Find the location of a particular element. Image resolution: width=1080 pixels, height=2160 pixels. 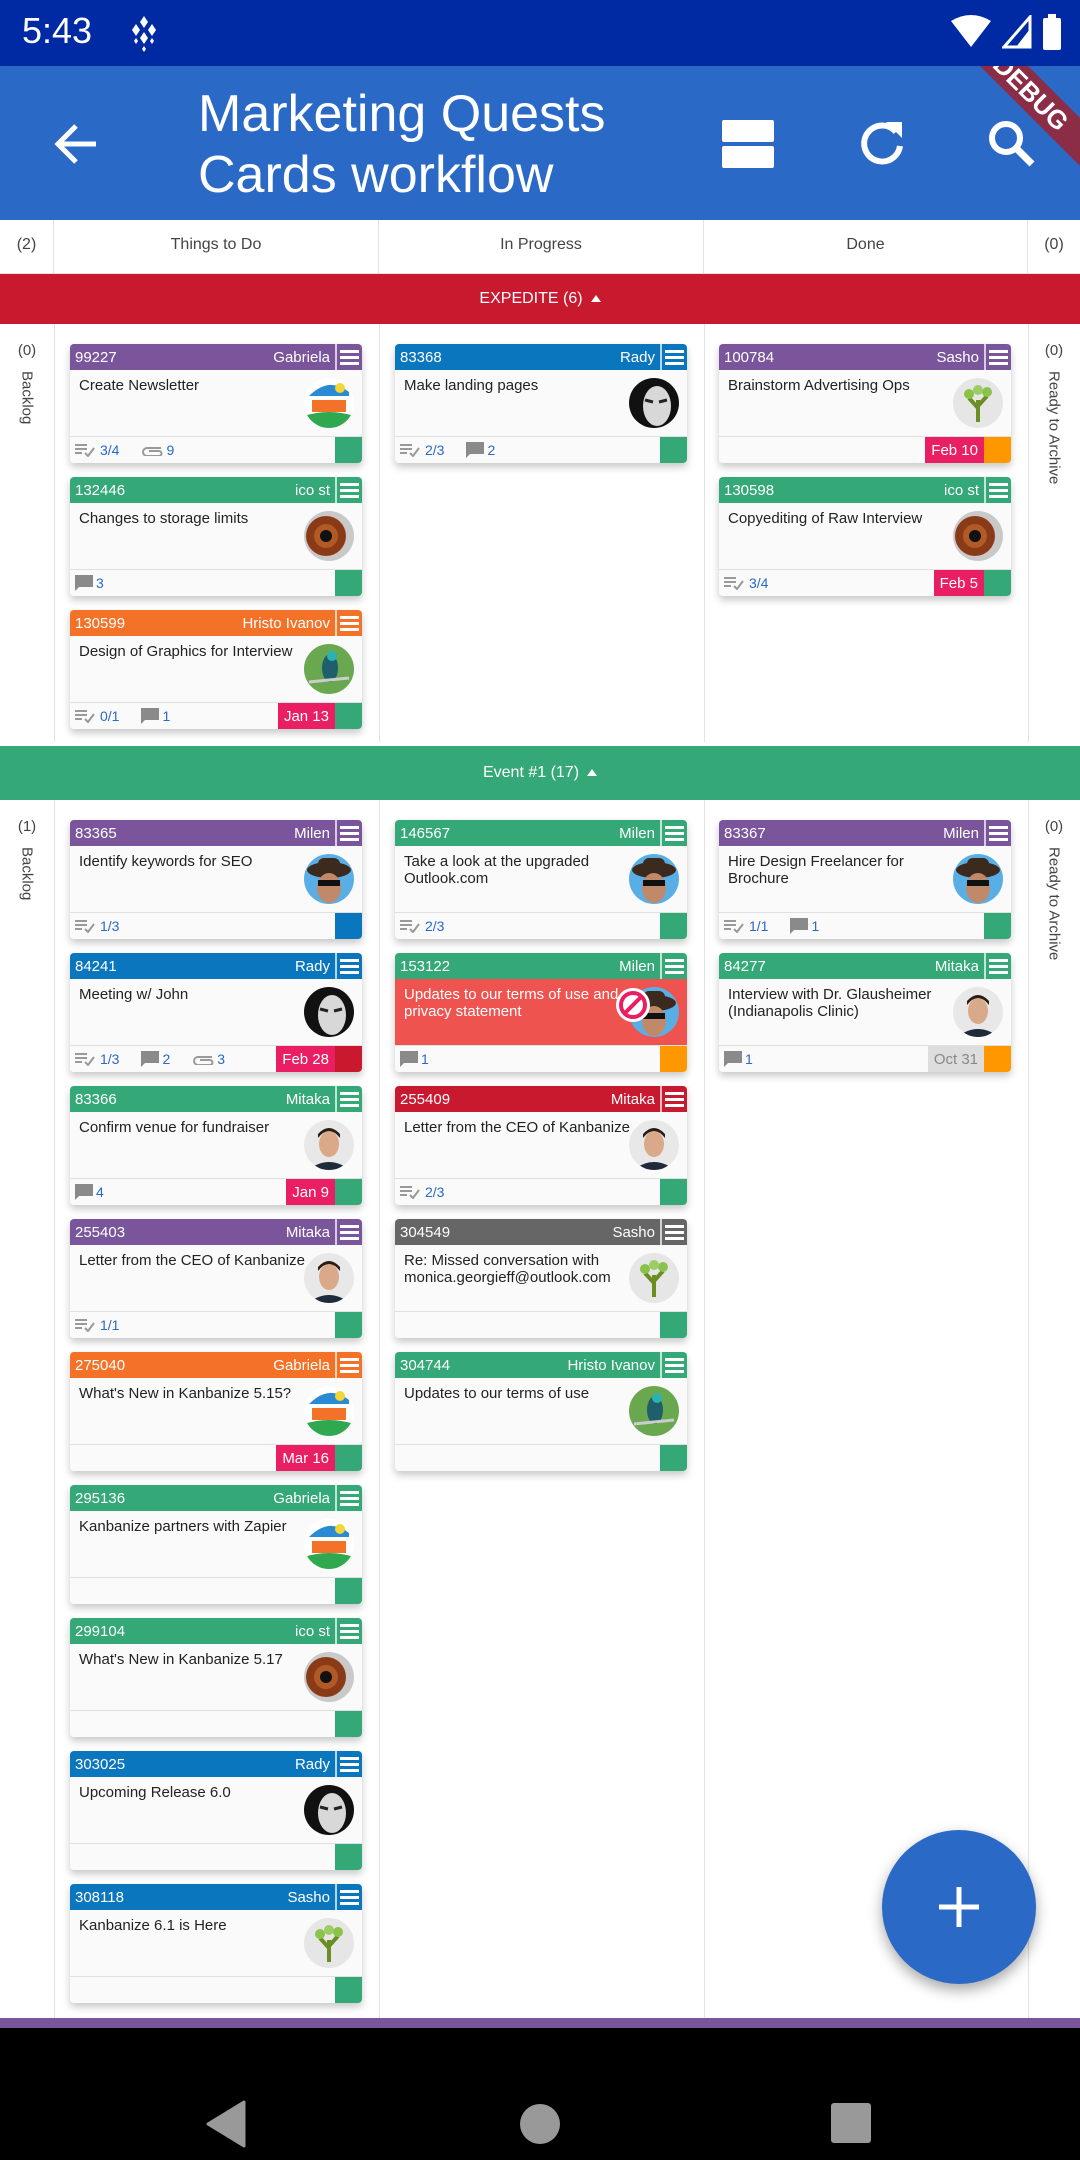

subtasks-count: 3/4 is located at coordinates (97, 450).